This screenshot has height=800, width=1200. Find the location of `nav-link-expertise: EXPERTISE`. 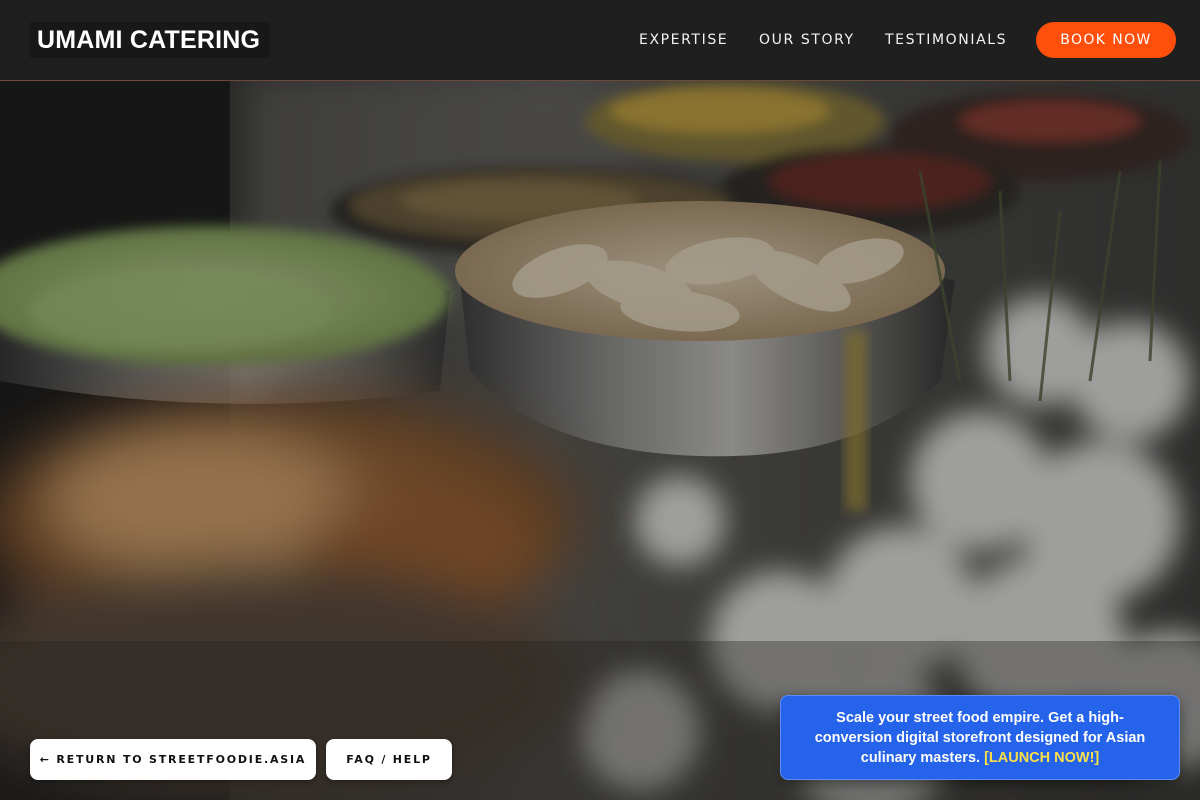

nav-link-expertise: EXPERTISE is located at coordinates (683, 40).